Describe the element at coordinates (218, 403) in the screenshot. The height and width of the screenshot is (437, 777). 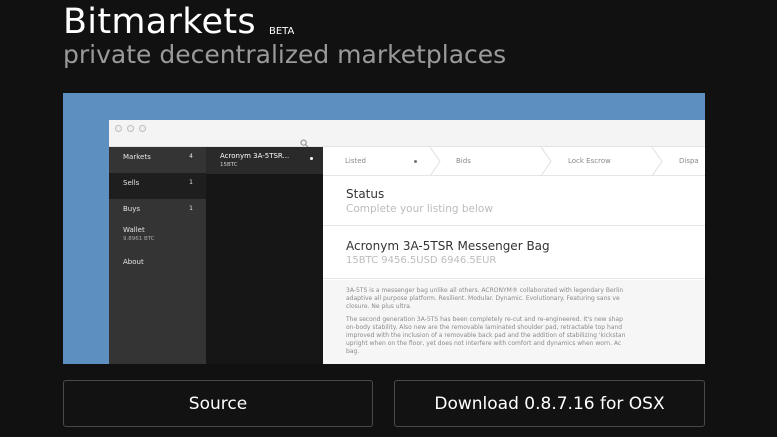
I see `source-button: Source` at that location.